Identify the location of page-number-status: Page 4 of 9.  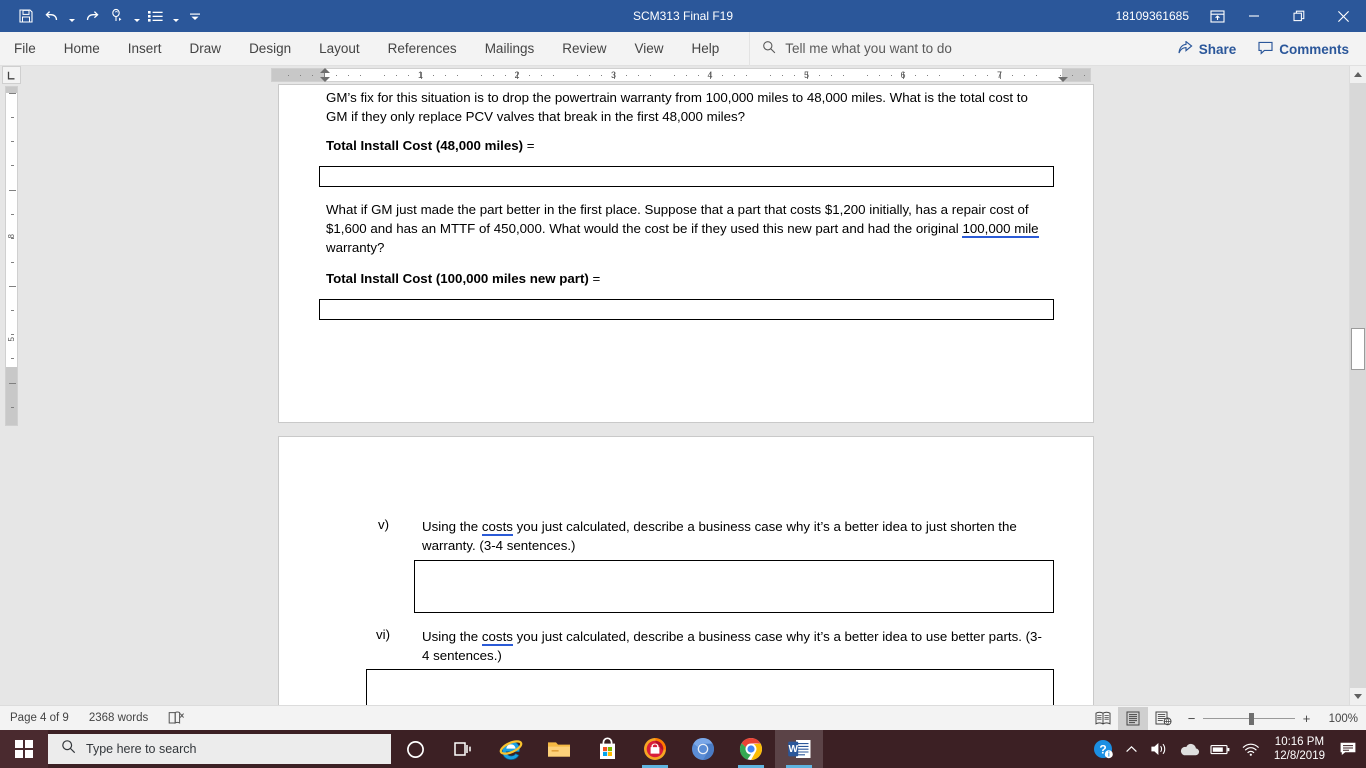
(39, 718).